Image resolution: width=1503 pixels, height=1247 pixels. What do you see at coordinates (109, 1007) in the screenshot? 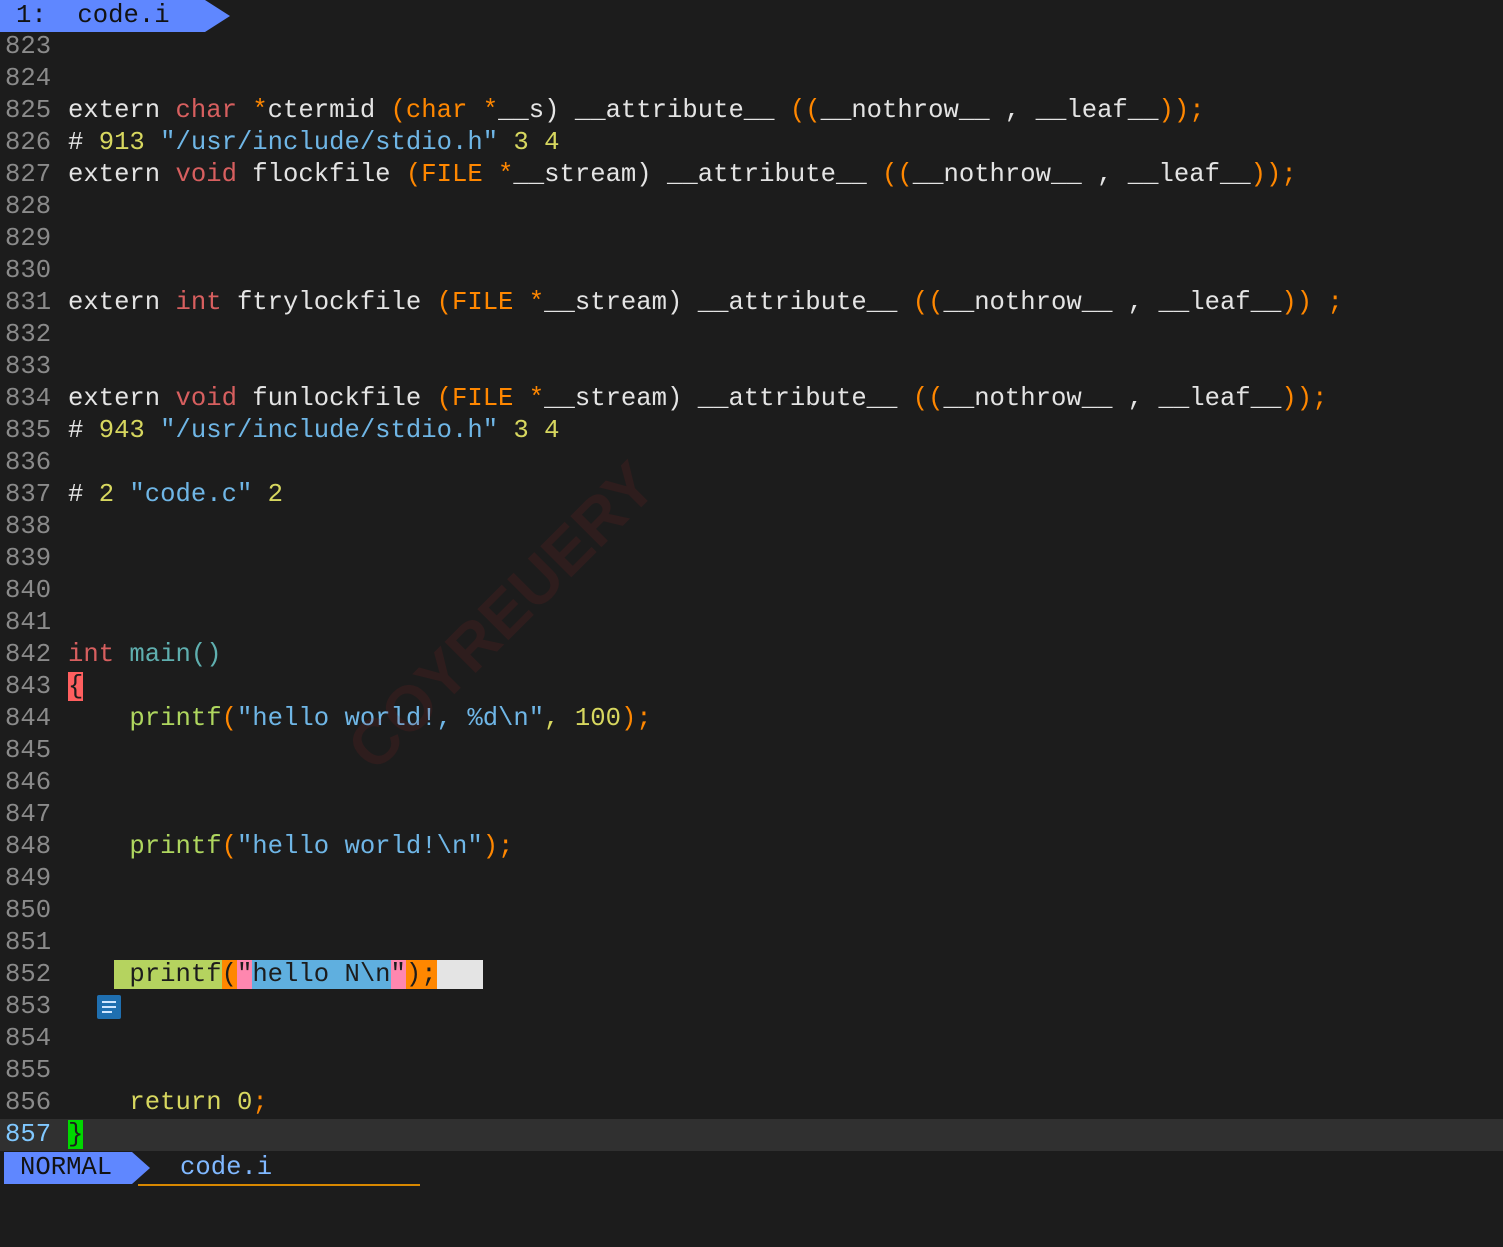
I see `note-icon` at bounding box center [109, 1007].